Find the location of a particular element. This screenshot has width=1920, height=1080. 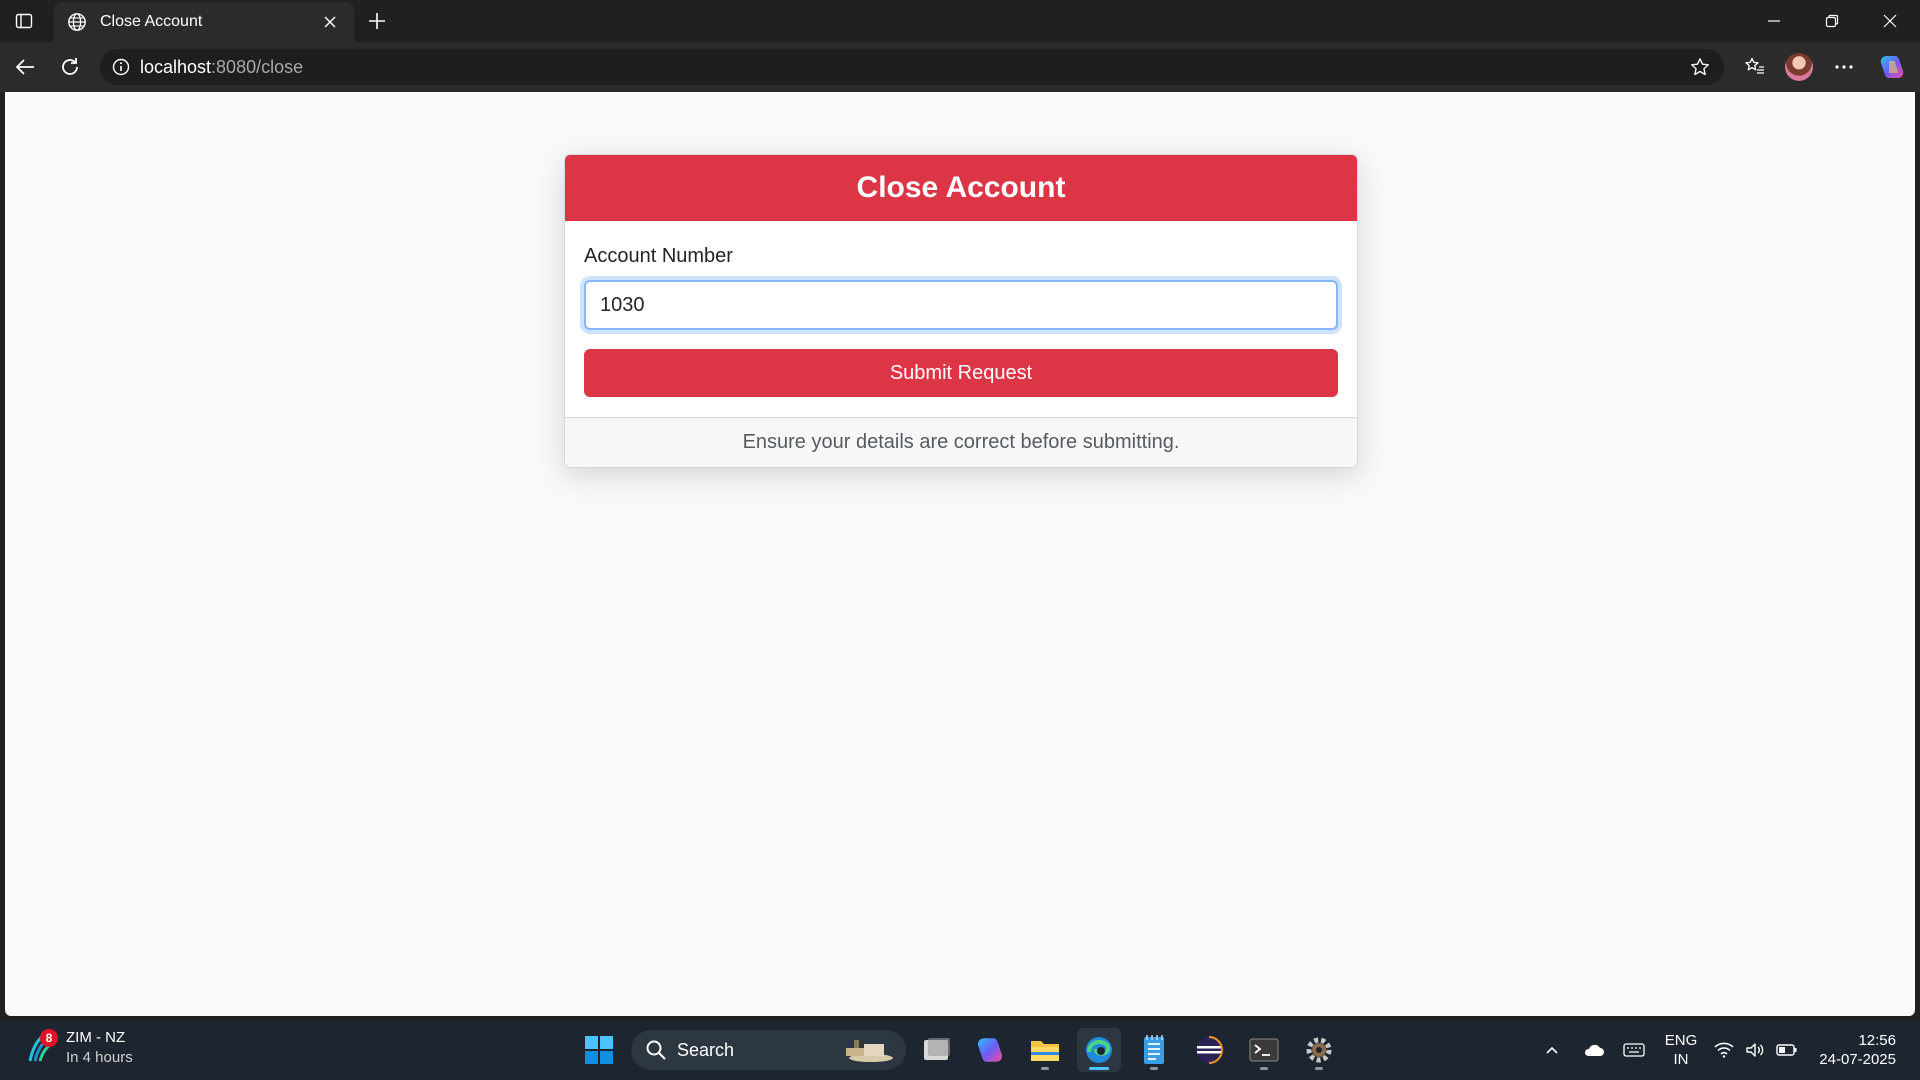

eclipse-icon is located at coordinates (1209, 1050).